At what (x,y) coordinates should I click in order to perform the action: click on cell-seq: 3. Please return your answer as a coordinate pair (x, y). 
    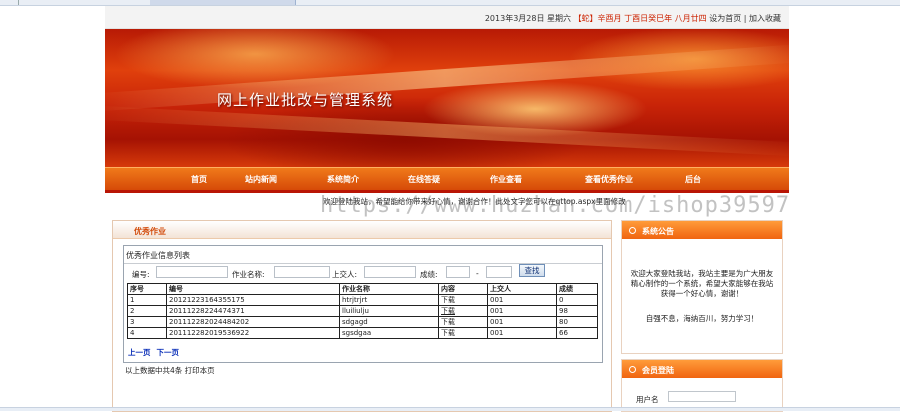
    Looking at the image, I should click on (147, 322).